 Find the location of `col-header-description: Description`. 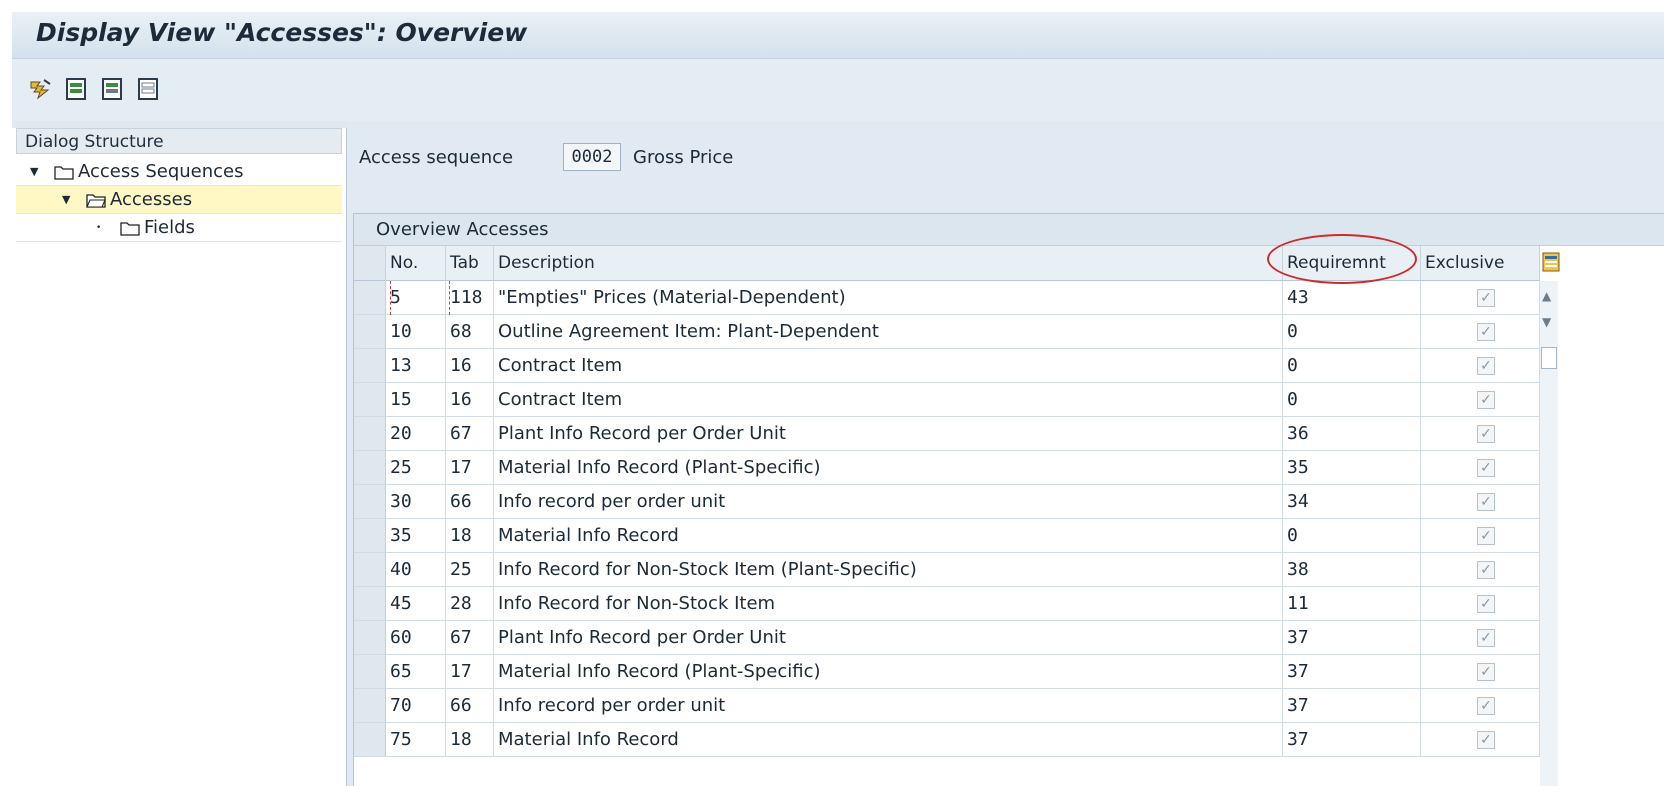

col-header-description: Description is located at coordinates (888, 263).